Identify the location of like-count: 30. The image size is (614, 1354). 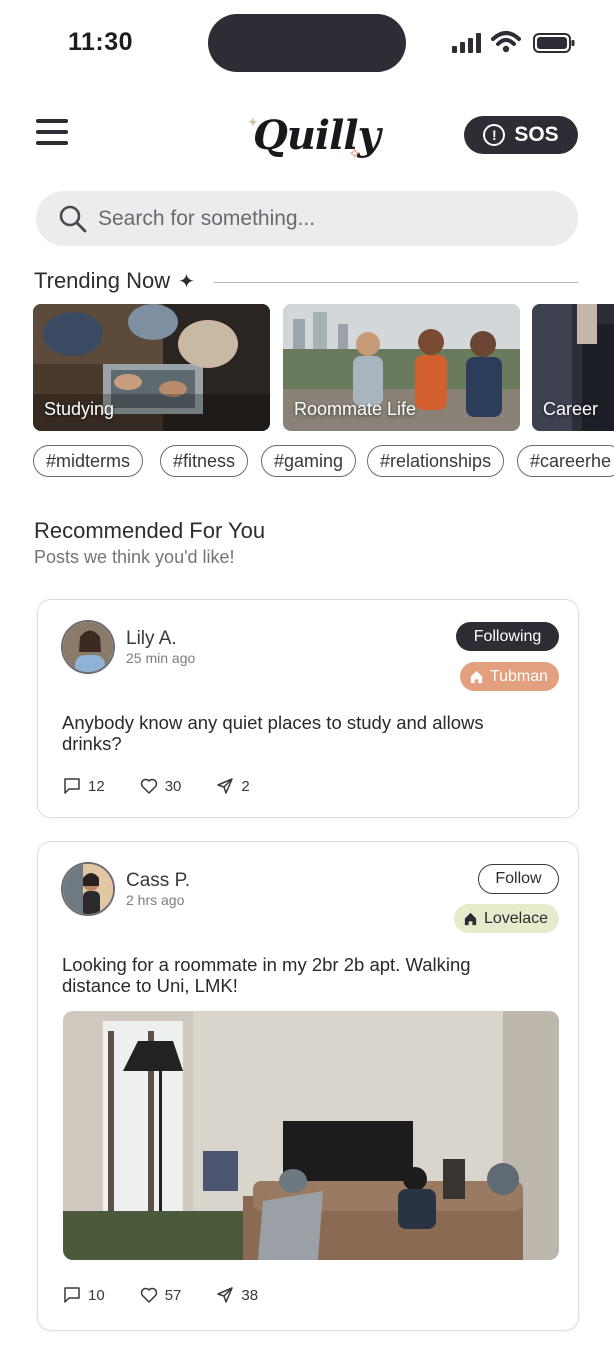
(173, 786).